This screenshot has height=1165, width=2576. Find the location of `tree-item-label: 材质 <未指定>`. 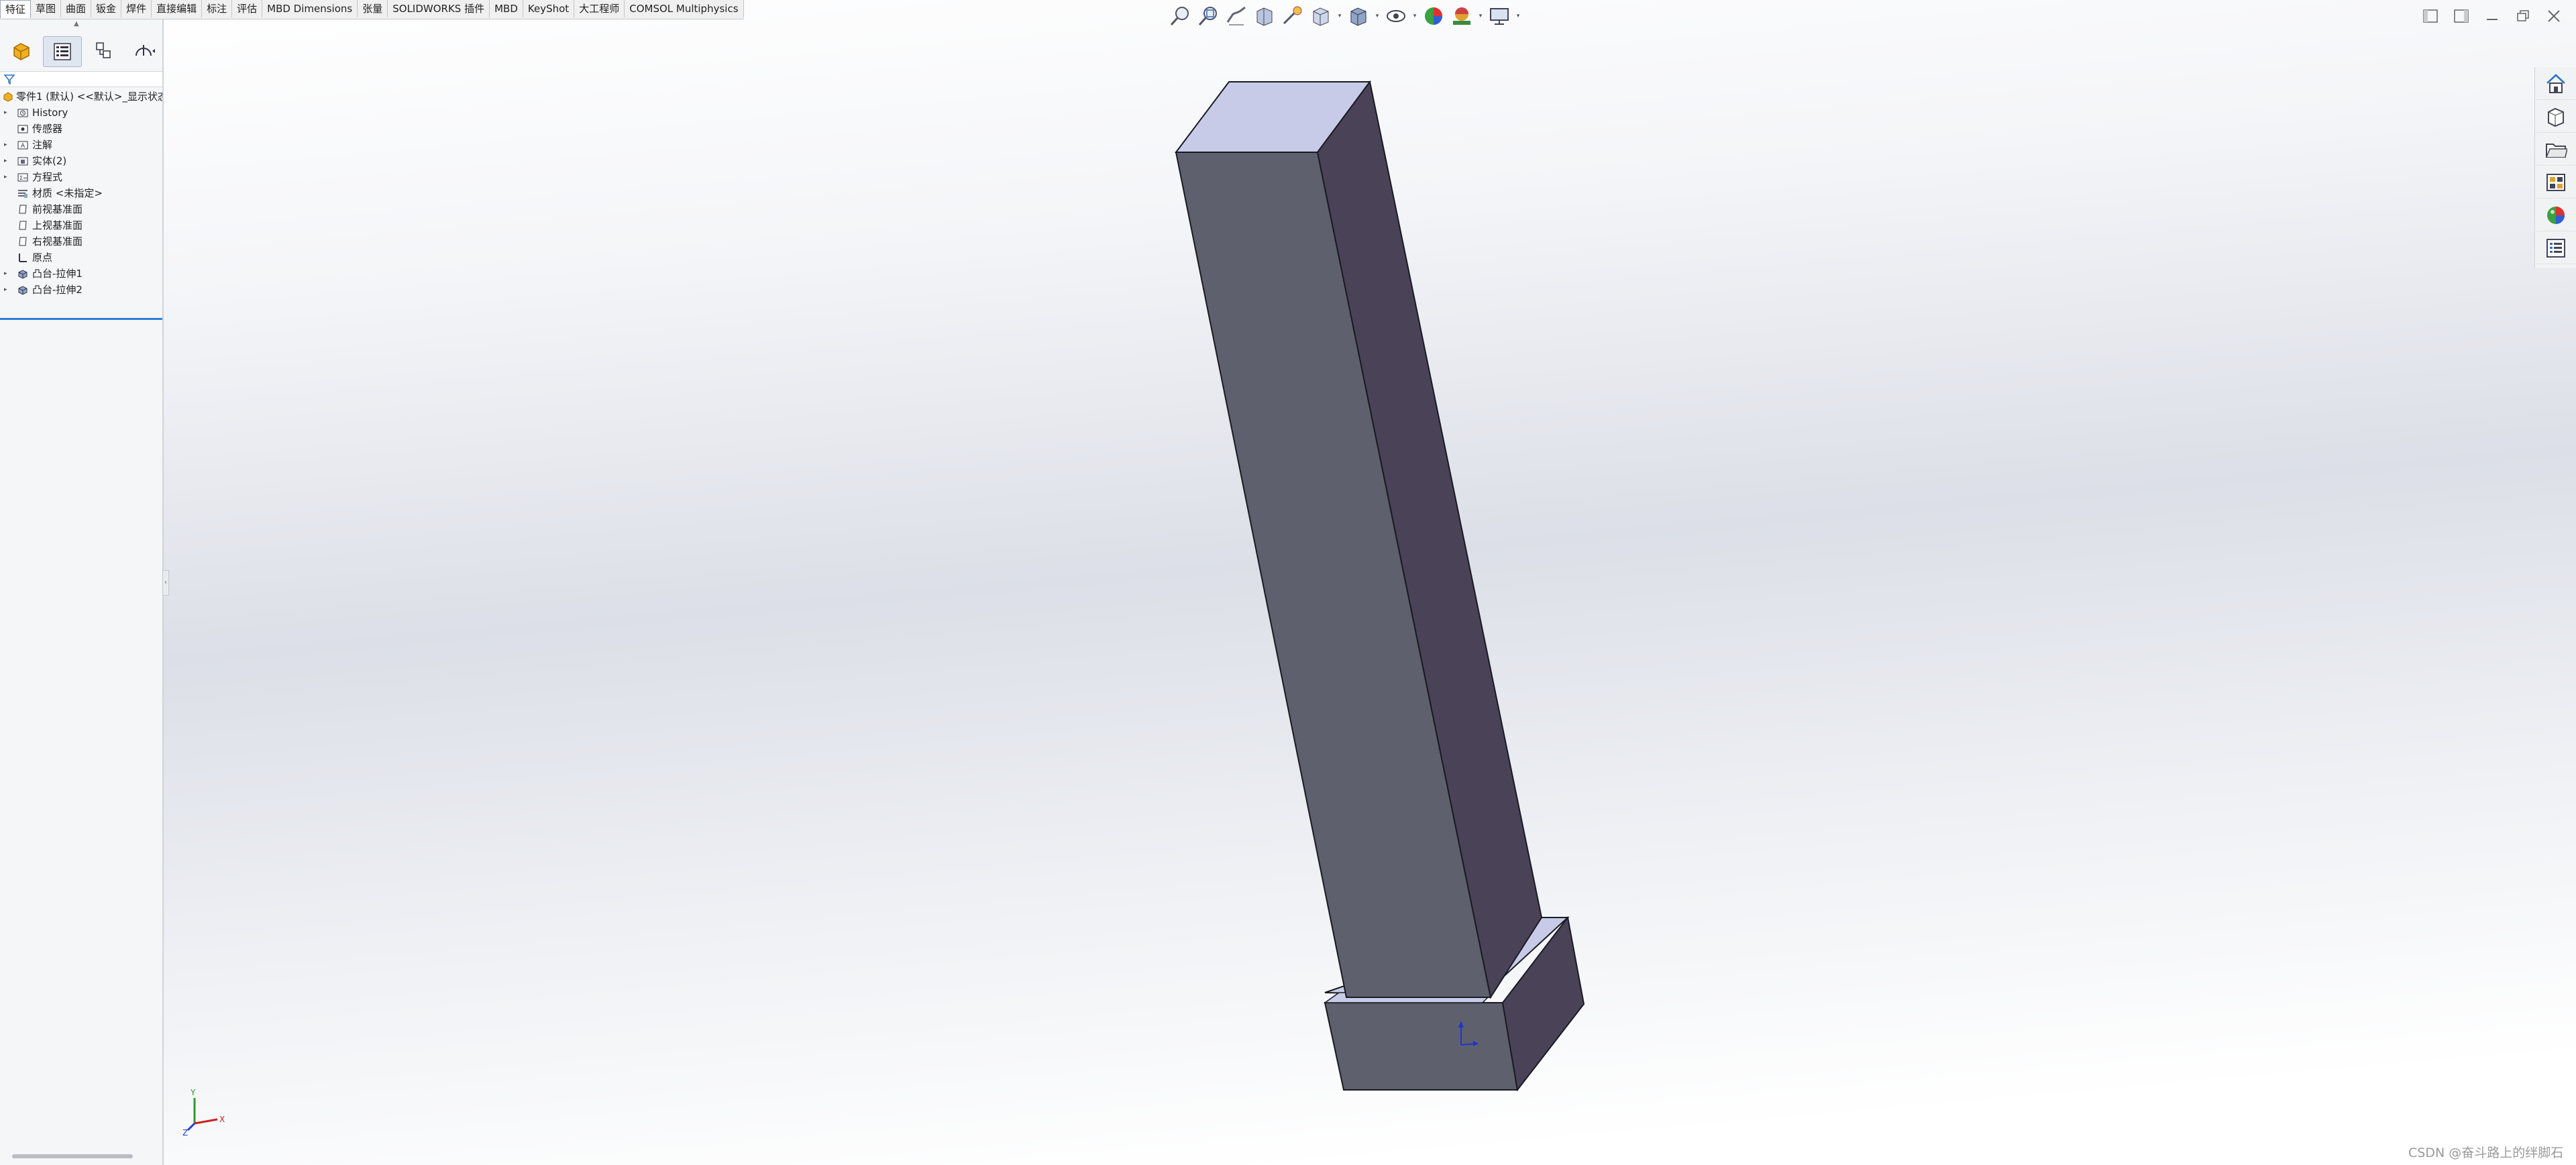

tree-item-label: 材质 <未指定> is located at coordinates (67, 193).